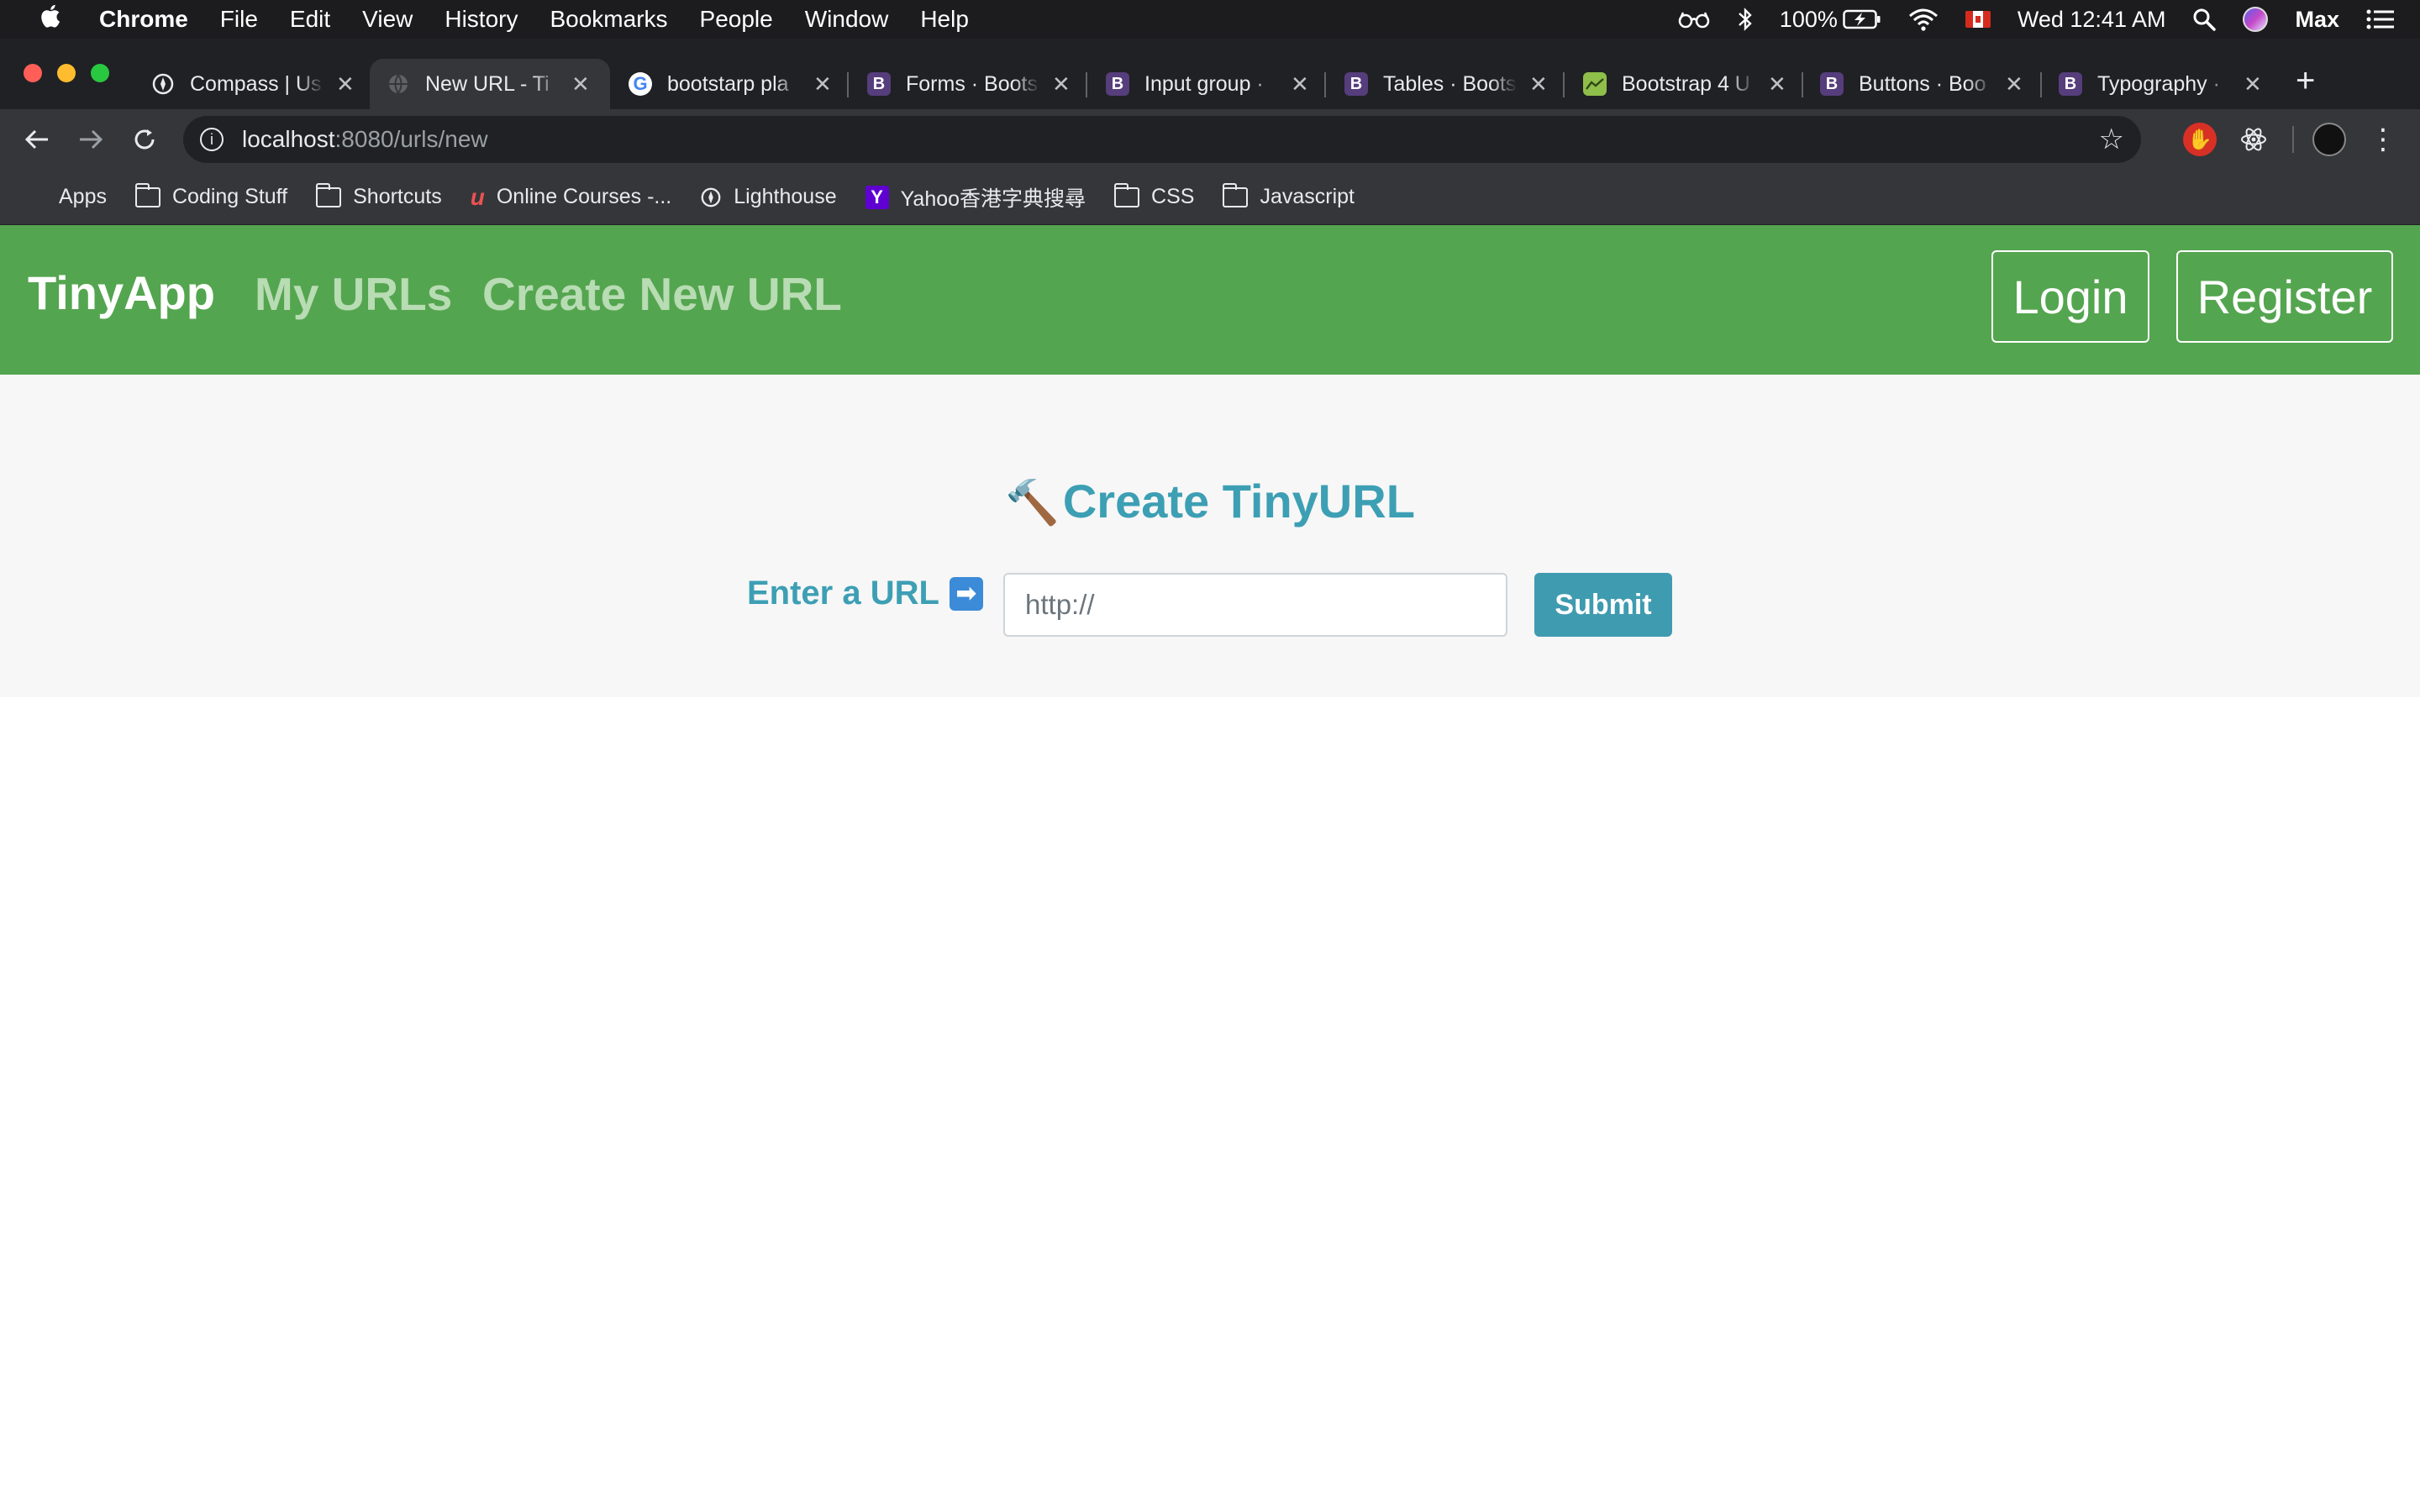 The height and width of the screenshot is (1512, 2420). What do you see at coordinates (121, 292) in the screenshot?
I see `brand-link: TinyApp` at bounding box center [121, 292].